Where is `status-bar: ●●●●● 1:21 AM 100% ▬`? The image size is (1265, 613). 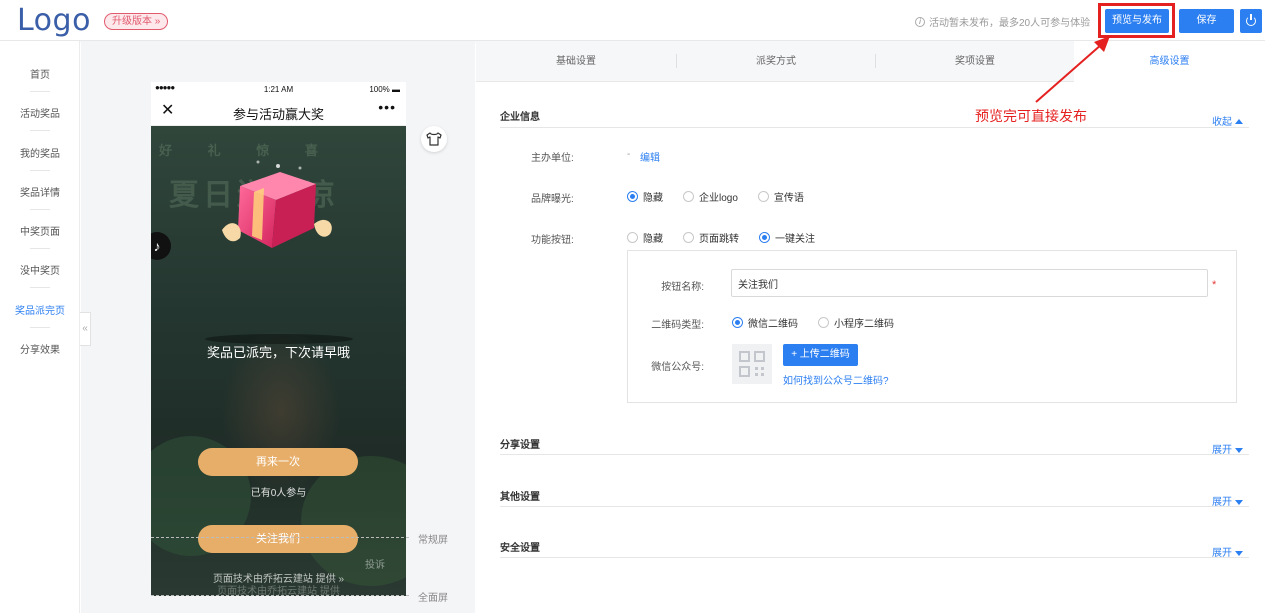
status-bar: ●●●●● 1:21 AM 100% ▬ is located at coordinates (278, 89).